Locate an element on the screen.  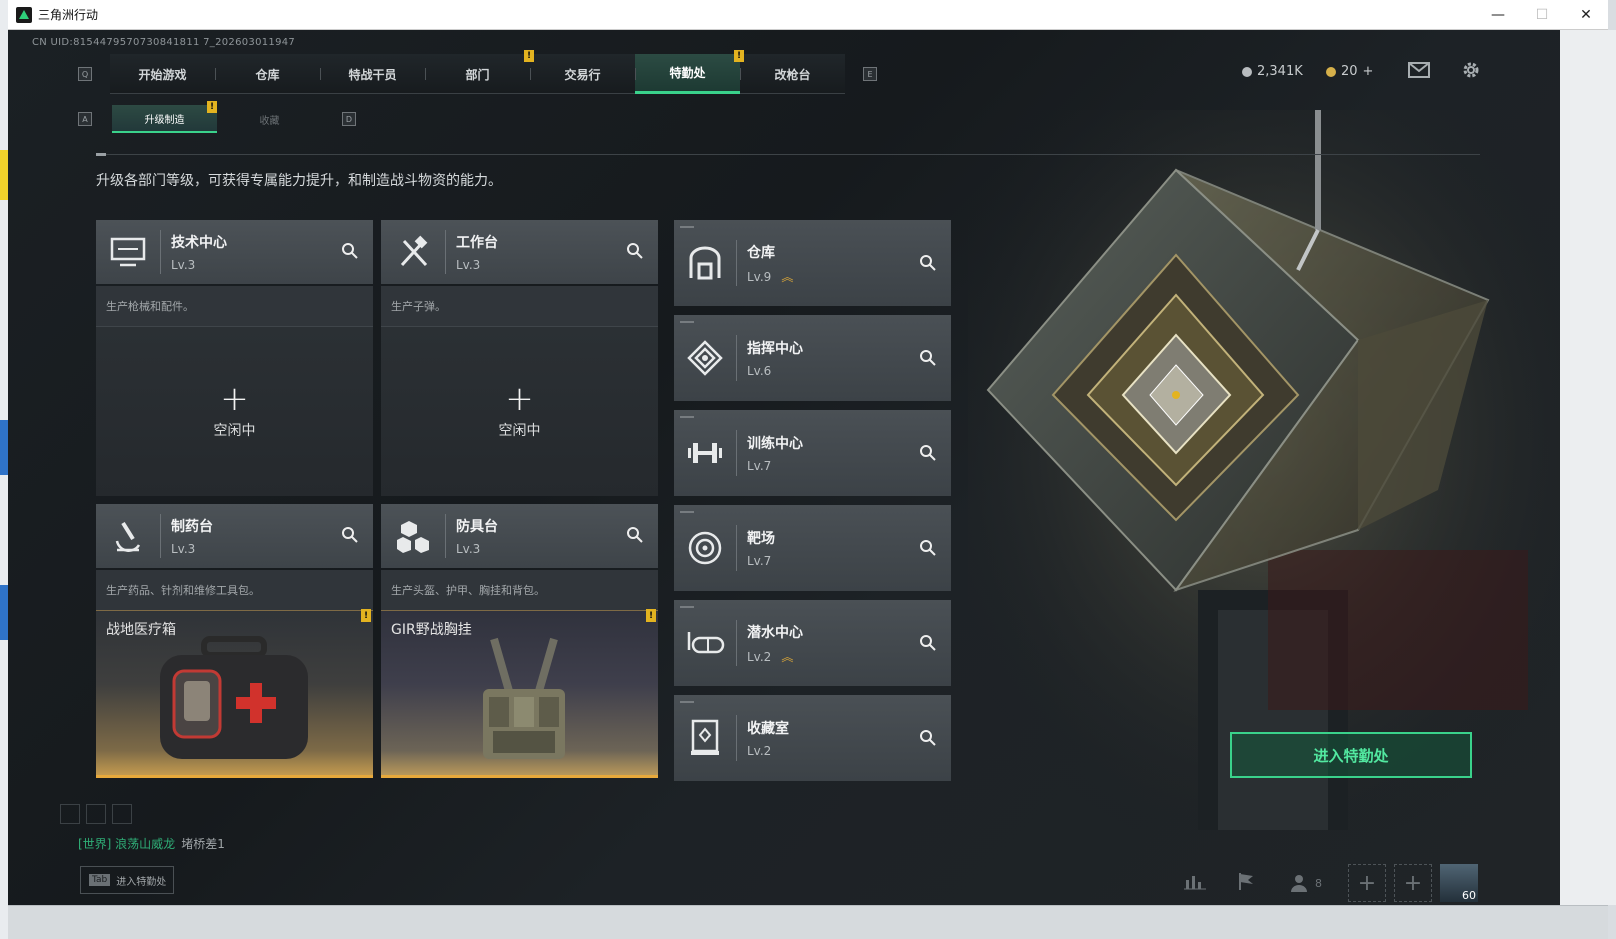
avatar: 60 is located at coordinates (1459, 883).